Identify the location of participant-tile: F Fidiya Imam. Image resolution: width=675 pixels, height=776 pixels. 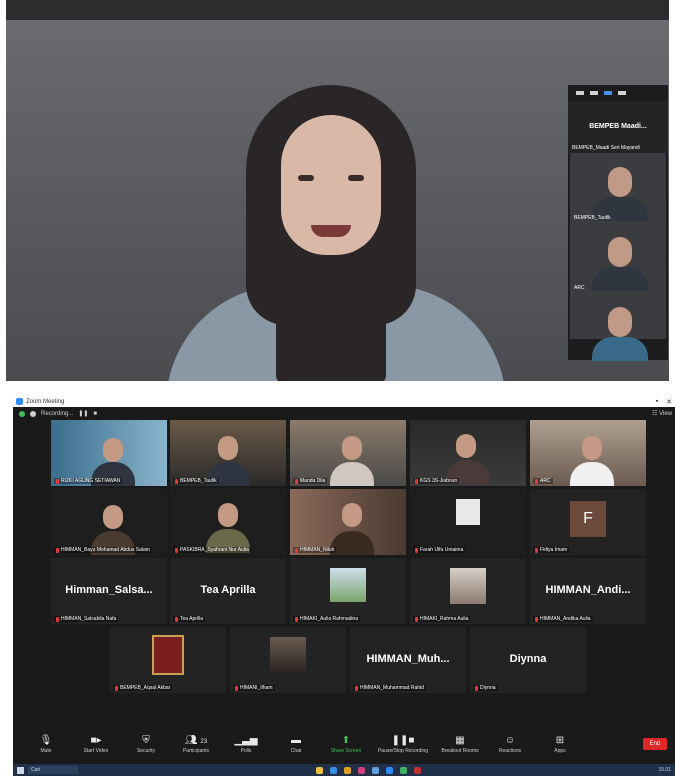
(588, 522).